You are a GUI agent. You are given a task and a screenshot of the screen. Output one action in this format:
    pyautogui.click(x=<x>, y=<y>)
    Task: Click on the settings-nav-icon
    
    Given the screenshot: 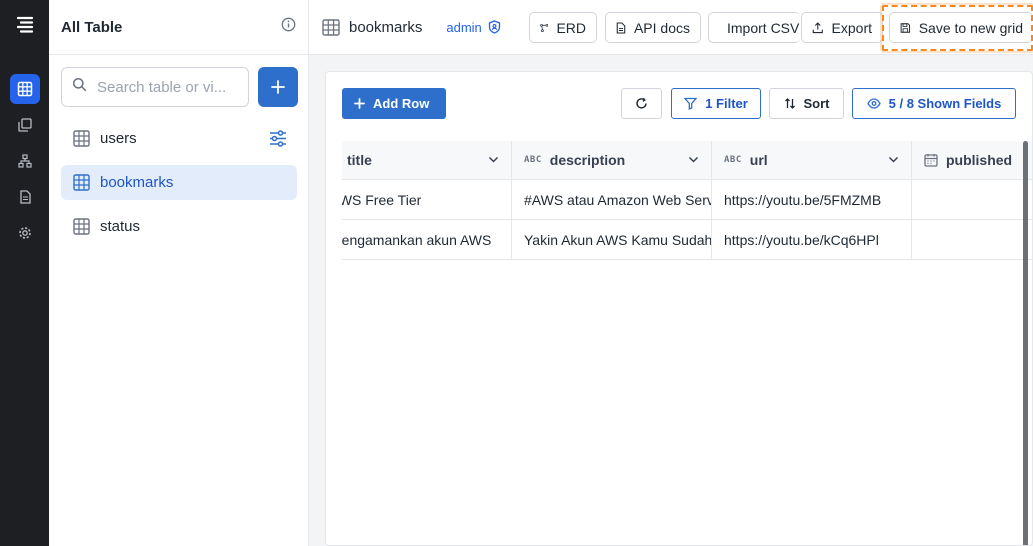 What is the action you would take?
    pyautogui.click(x=25, y=233)
    